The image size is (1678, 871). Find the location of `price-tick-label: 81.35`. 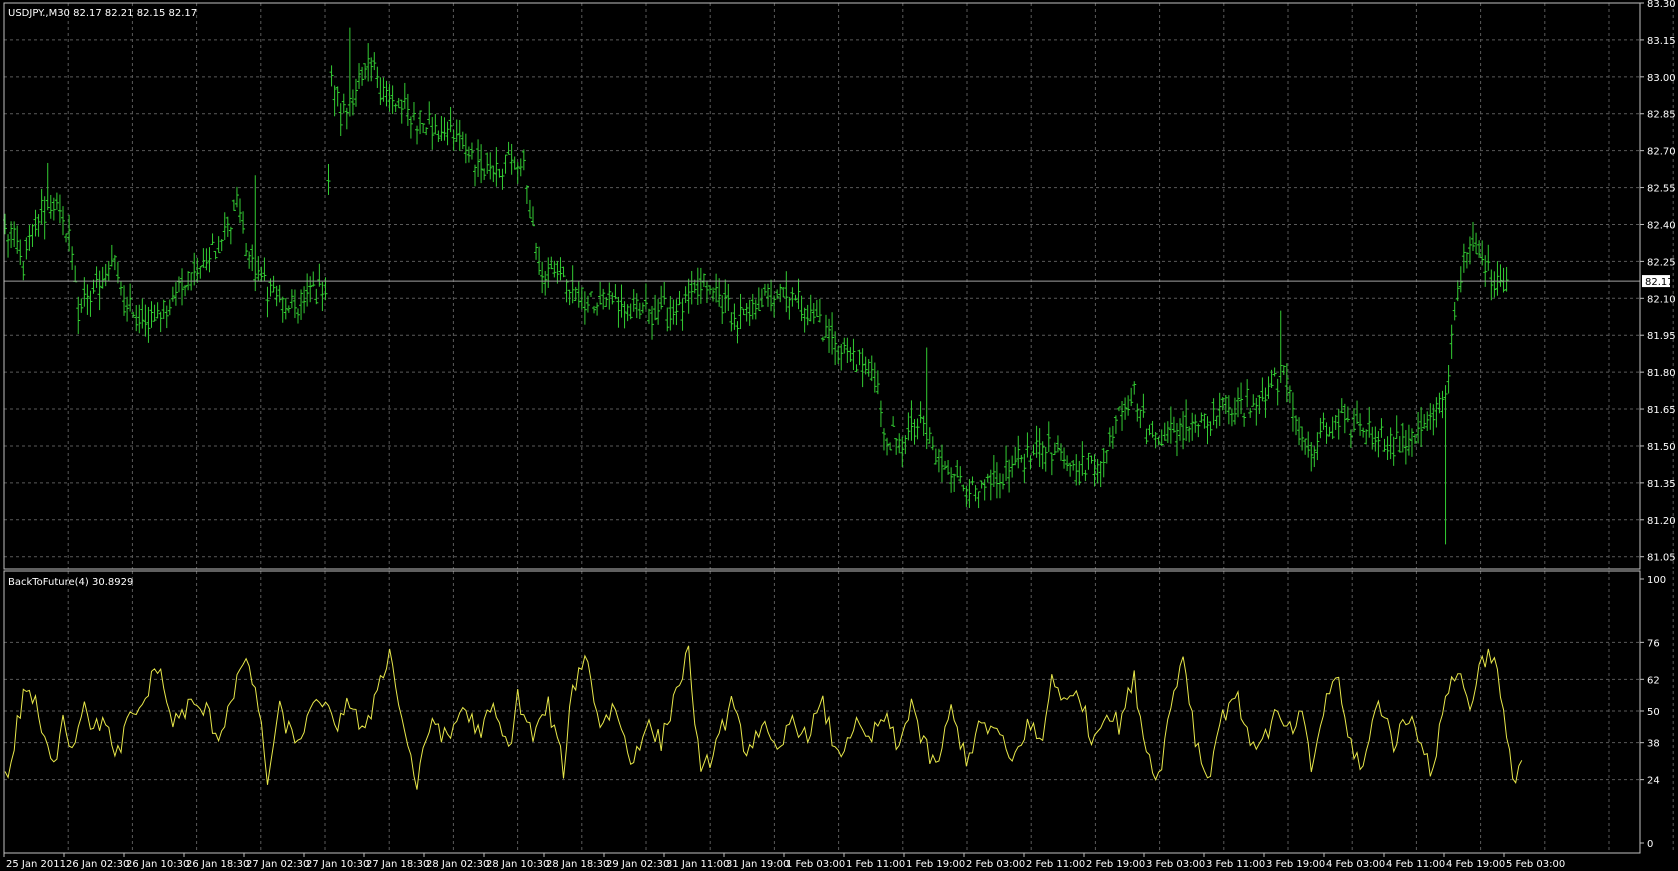

price-tick-label: 81.35 is located at coordinates (1661, 484).